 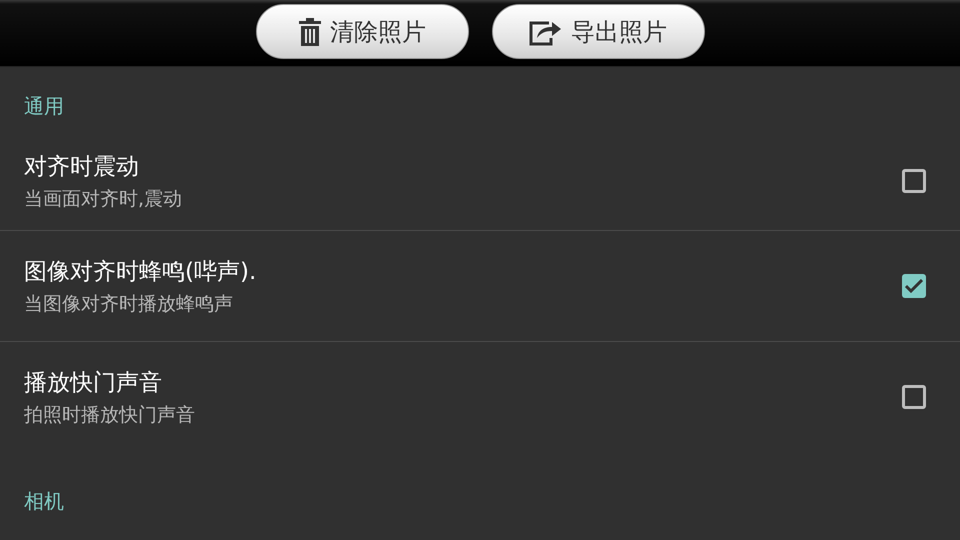 What do you see at coordinates (109, 415) in the screenshot?
I see `setting-summary: 拍照时播放快门声音` at bounding box center [109, 415].